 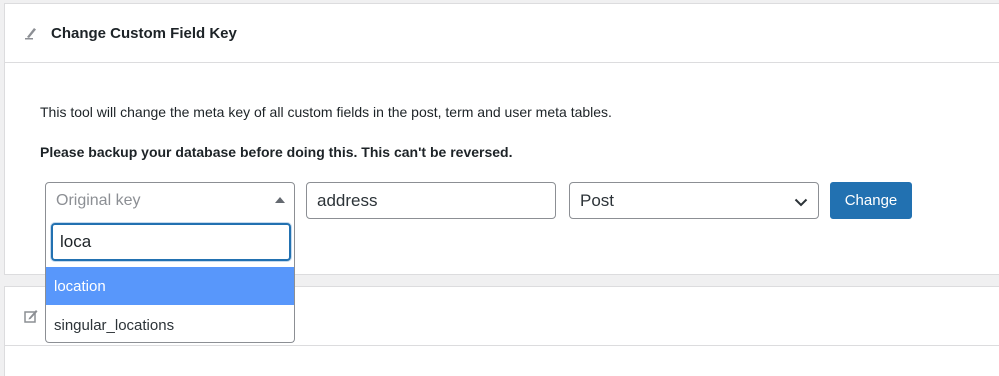 What do you see at coordinates (171, 242) in the screenshot?
I see `dropdown-search-input: loca` at bounding box center [171, 242].